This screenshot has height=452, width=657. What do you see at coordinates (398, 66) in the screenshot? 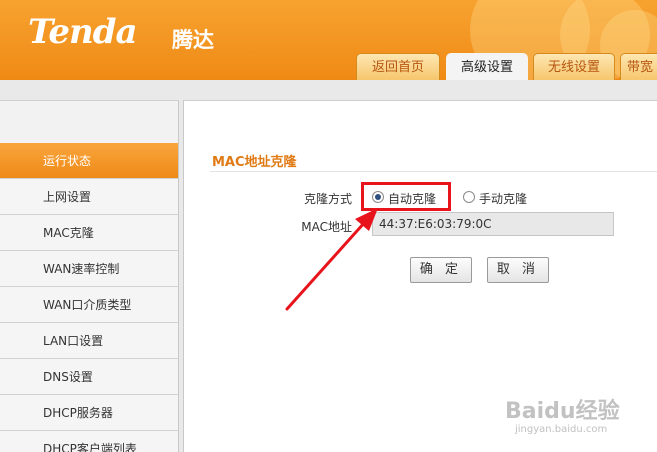
I see `tab-home: 返回首页` at bounding box center [398, 66].